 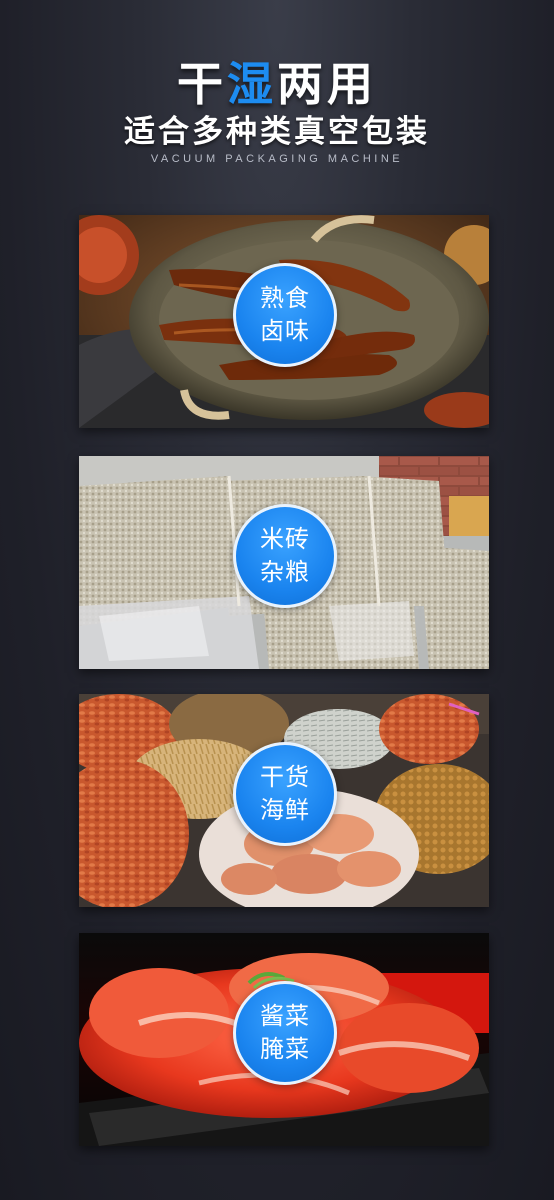 I want to click on badge-line2: 腌菜, so click(x=285, y=1049).